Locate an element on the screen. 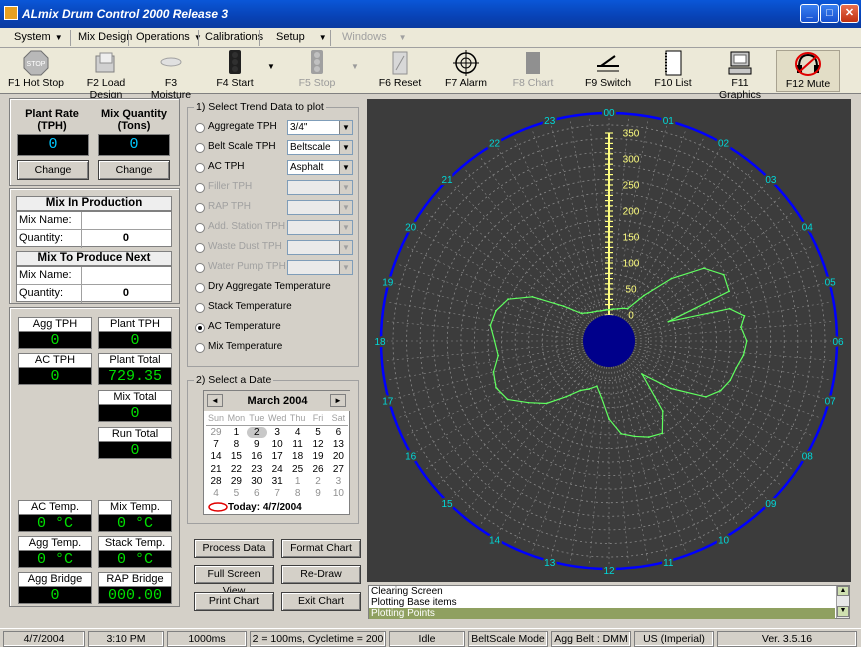 The height and width of the screenshot is (647, 861). stop-dropdown: ▼ is located at coordinates (355, 83).